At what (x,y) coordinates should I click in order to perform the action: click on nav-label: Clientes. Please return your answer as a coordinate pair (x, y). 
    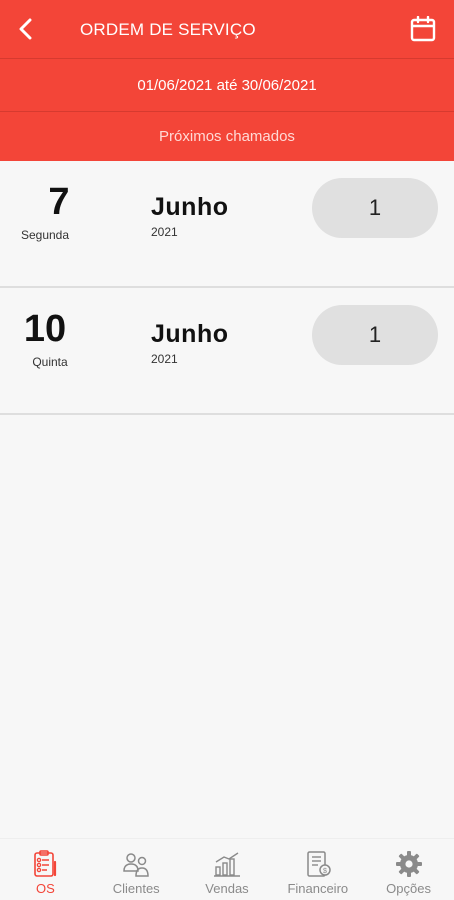
    Looking at the image, I should click on (136, 888).